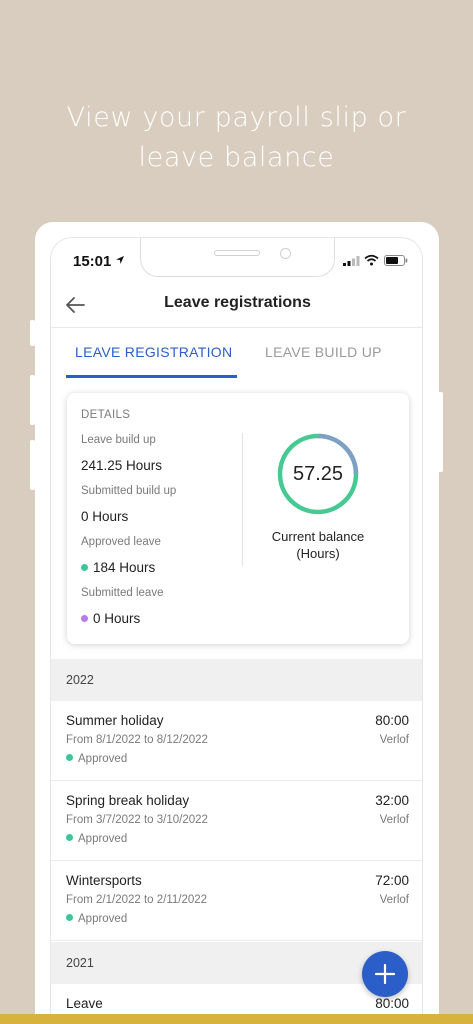  What do you see at coordinates (84, 1003) in the screenshot?
I see `leave-title: Leave` at bounding box center [84, 1003].